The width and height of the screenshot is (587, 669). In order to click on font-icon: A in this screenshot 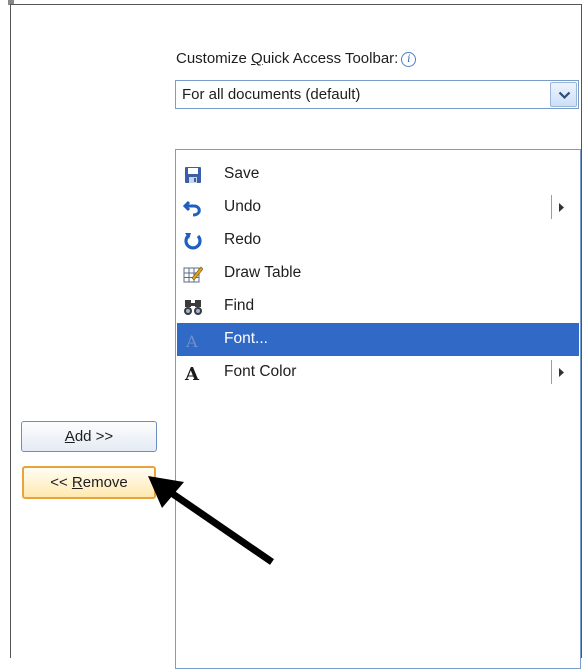, I will do `click(191, 341)`.